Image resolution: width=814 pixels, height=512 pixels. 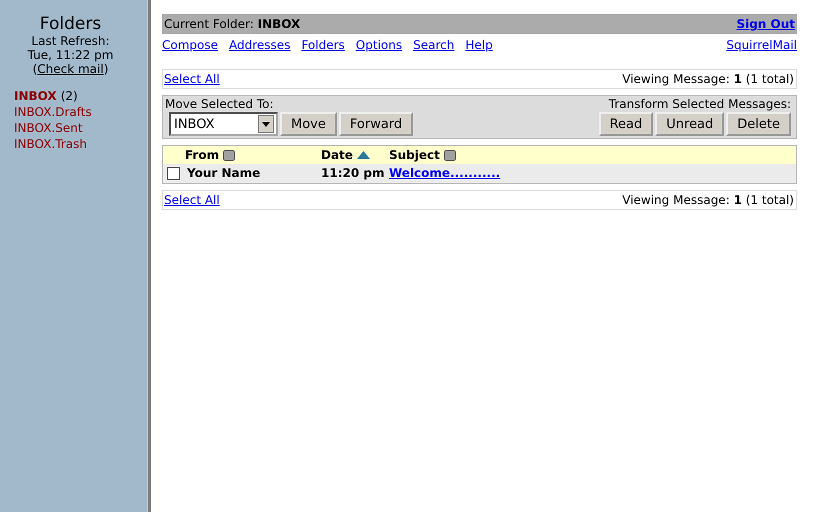 I want to click on move-label: Move Selected To:, so click(x=220, y=104).